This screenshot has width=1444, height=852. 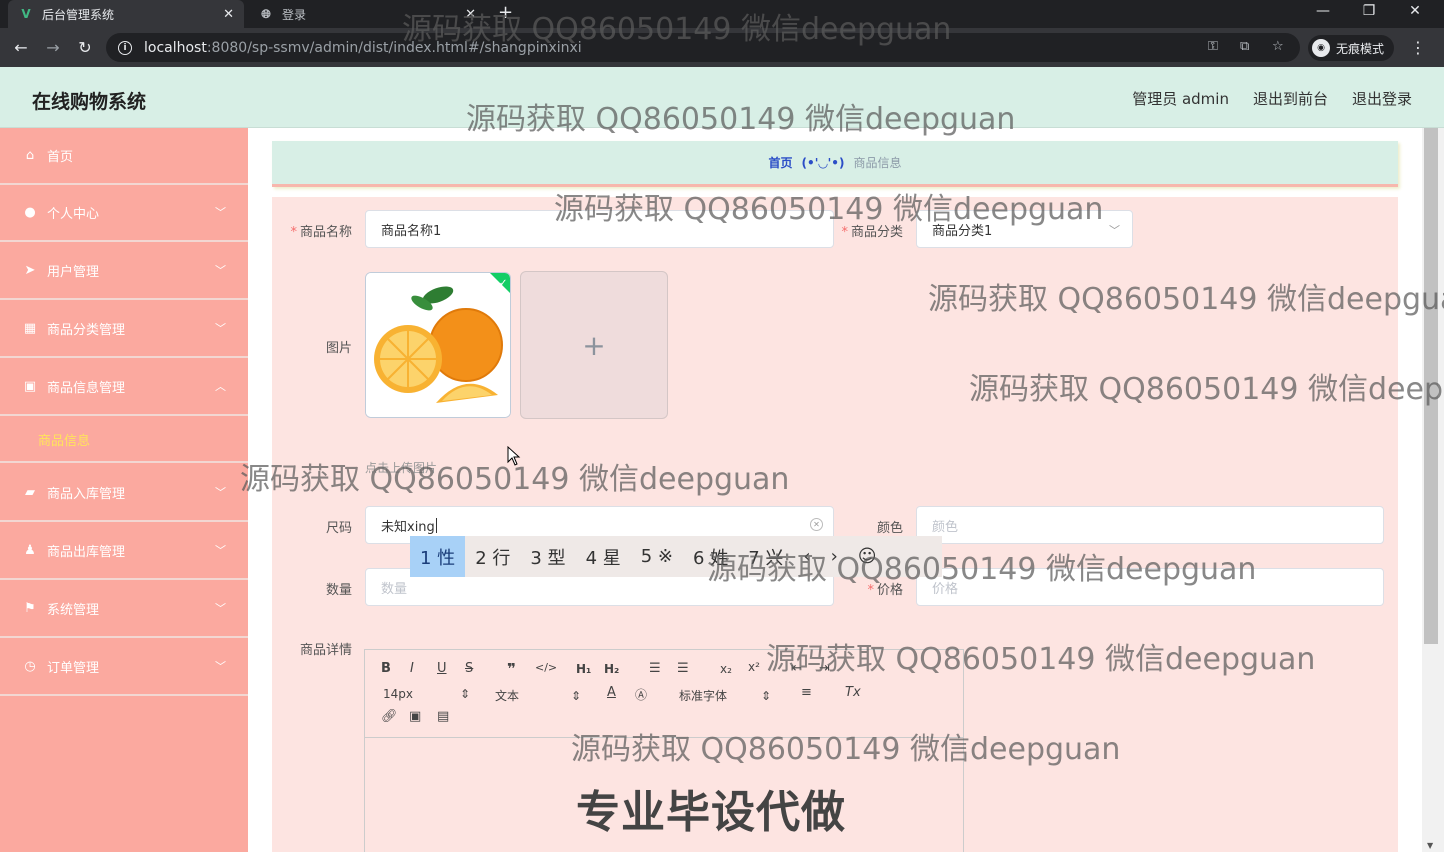 What do you see at coordinates (60, 157) in the screenshot?
I see `sidebar-item-label: 首页` at bounding box center [60, 157].